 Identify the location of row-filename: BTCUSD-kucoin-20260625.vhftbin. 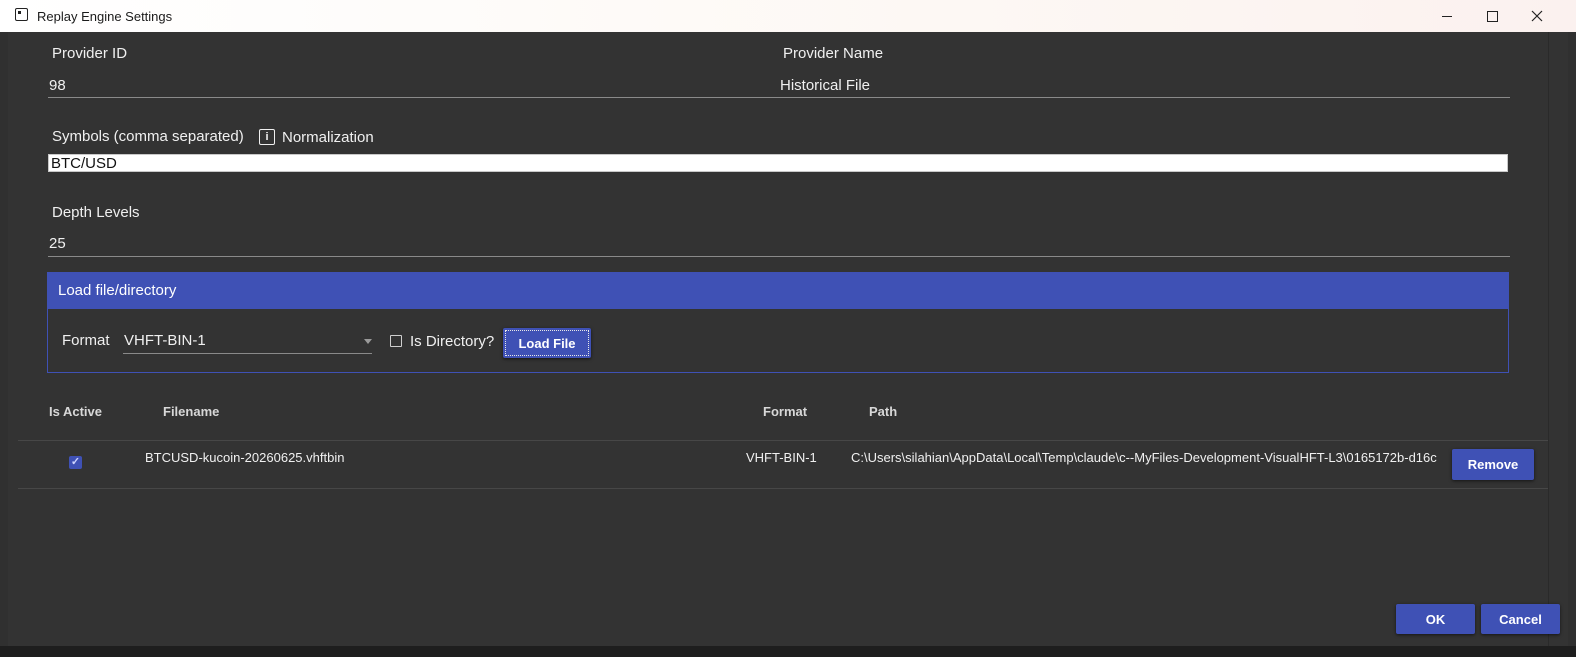
(245, 457).